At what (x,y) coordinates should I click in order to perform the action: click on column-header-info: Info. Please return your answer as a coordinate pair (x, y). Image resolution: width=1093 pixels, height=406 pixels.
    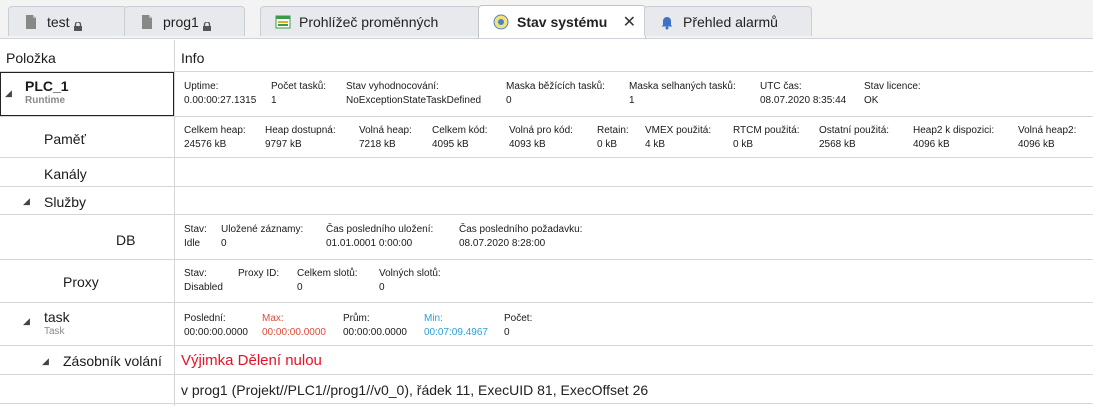
    Looking at the image, I should click on (192, 58).